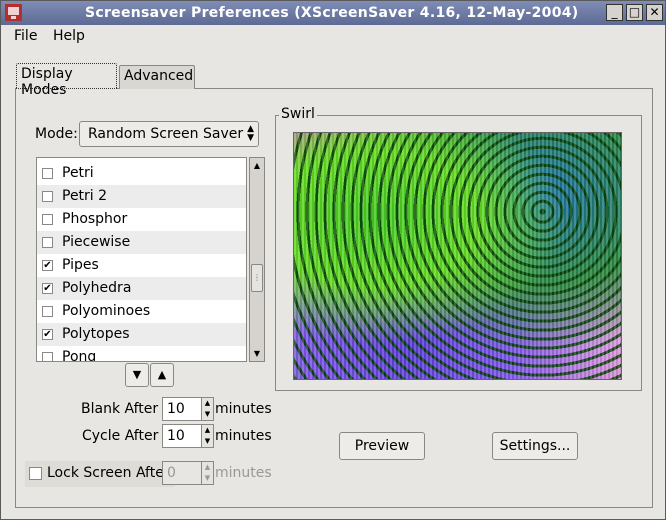  What do you see at coordinates (97, 288) in the screenshot?
I see `list-item-label: Polyhedra` at bounding box center [97, 288].